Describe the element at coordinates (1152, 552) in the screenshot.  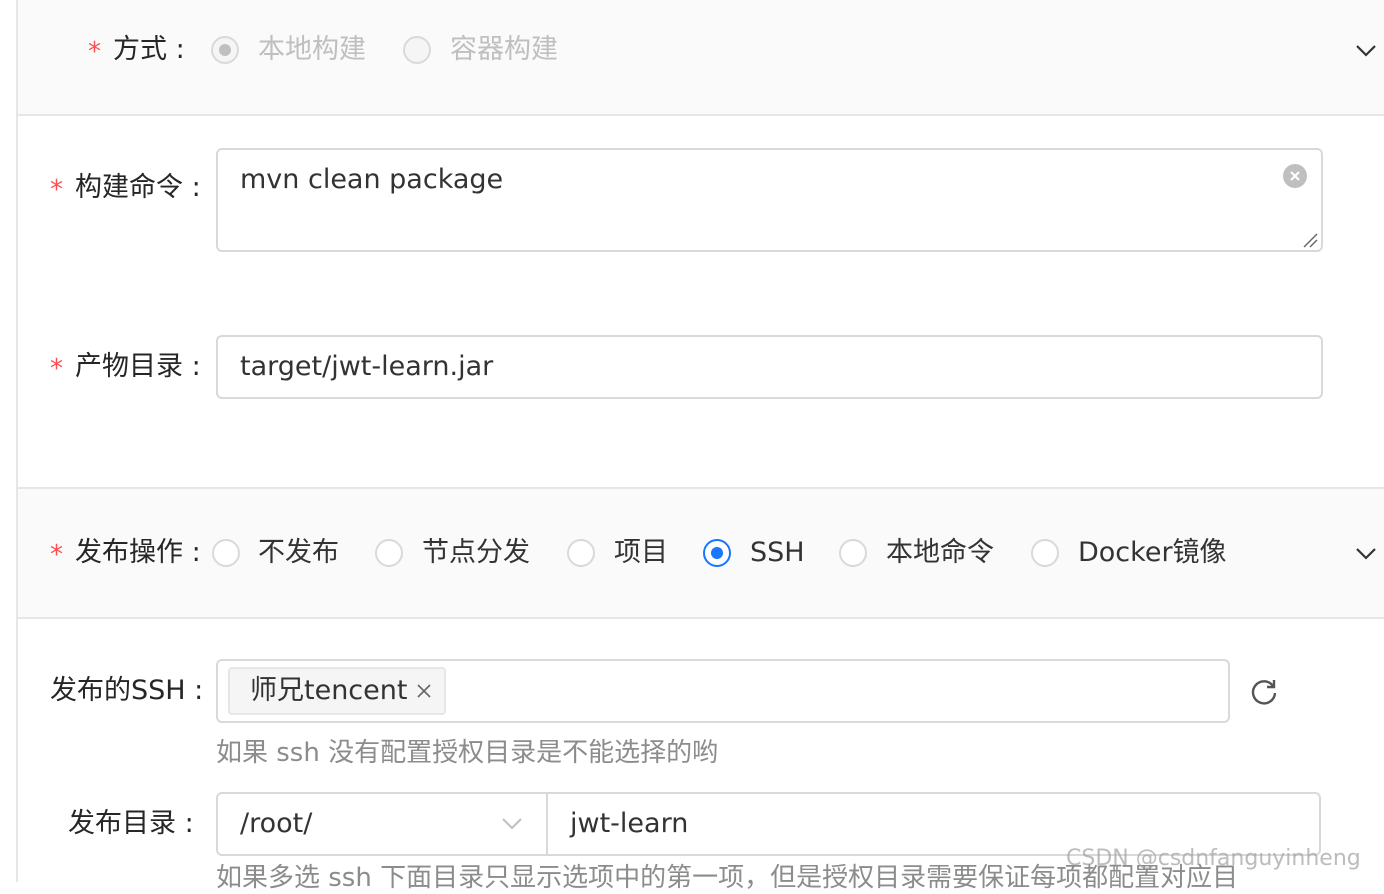
I see `radio-docker-image-label: Docker镜像` at that location.